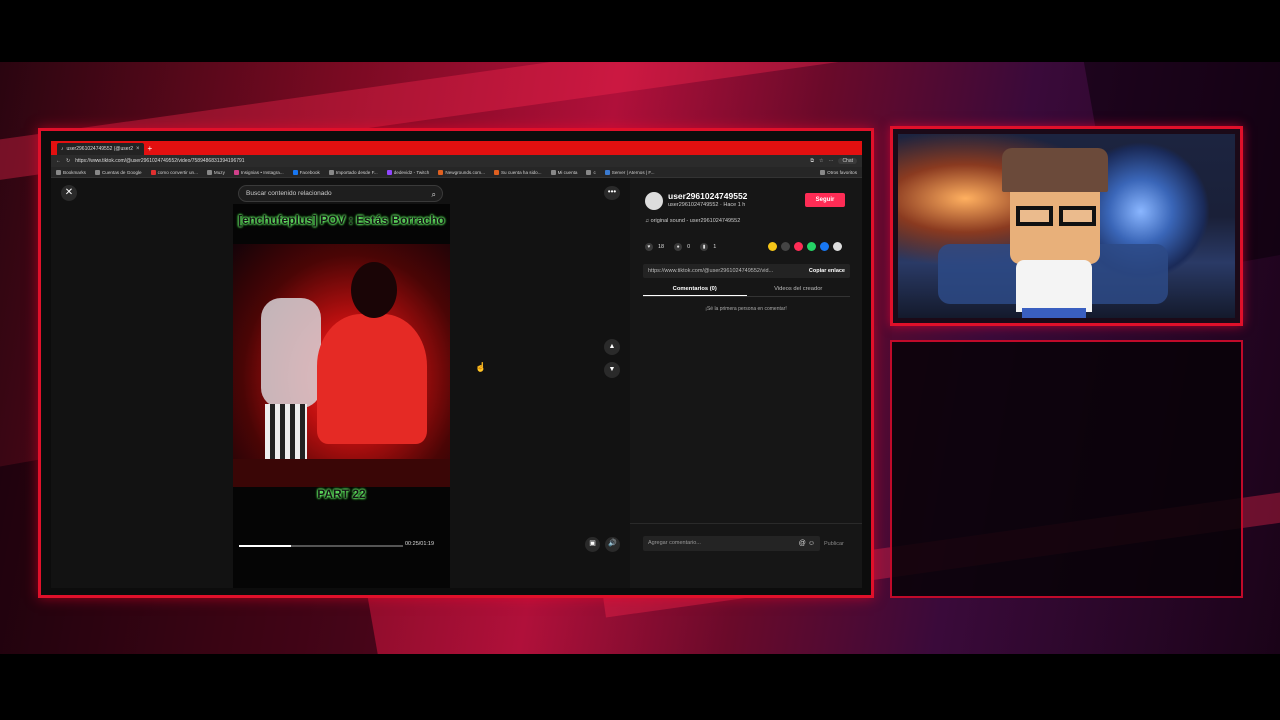 The height and width of the screenshot is (720, 1280). What do you see at coordinates (838, 172) in the screenshot?
I see `other-favorites: Otros favoritos` at bounding box center [838, 172].